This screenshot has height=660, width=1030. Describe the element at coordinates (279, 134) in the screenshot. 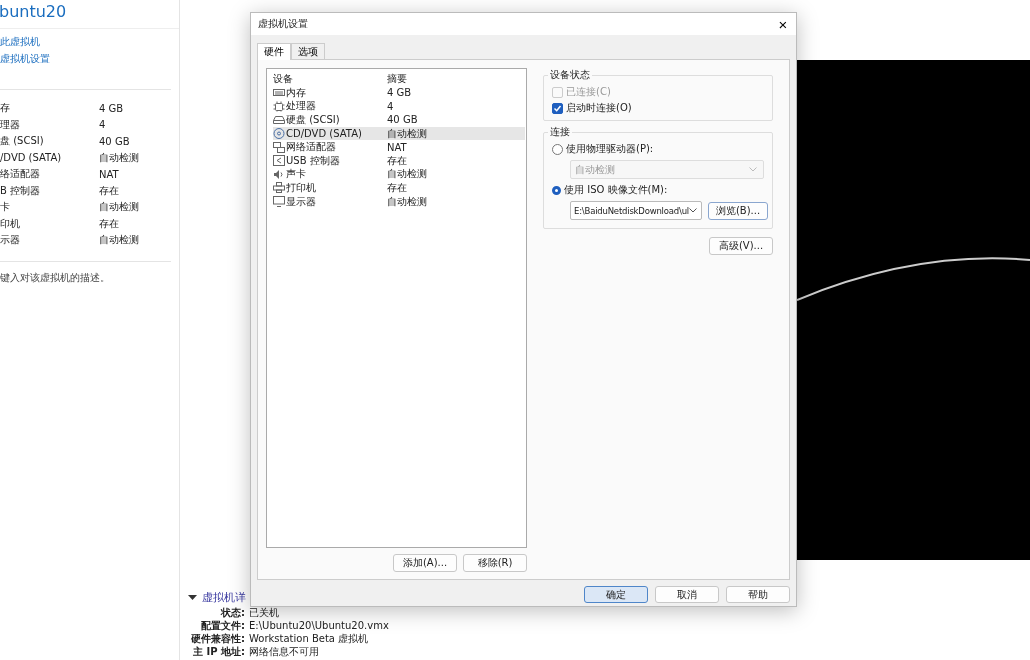

I see `cdrom-icon` at that location.